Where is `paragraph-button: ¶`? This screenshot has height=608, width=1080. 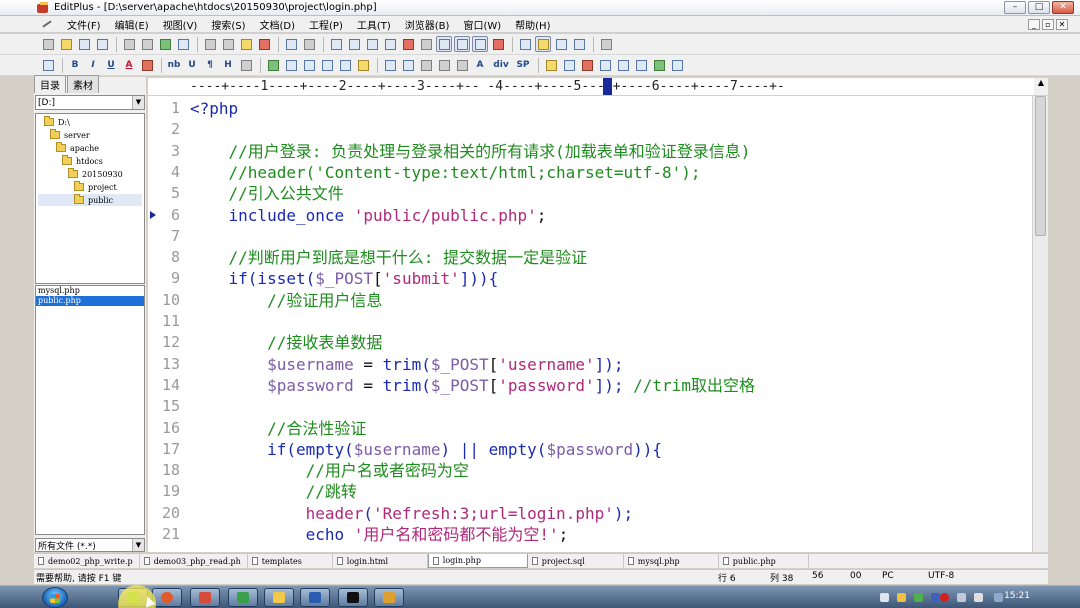
paragraph-button: ¶ is located at coordinates (210, 65).